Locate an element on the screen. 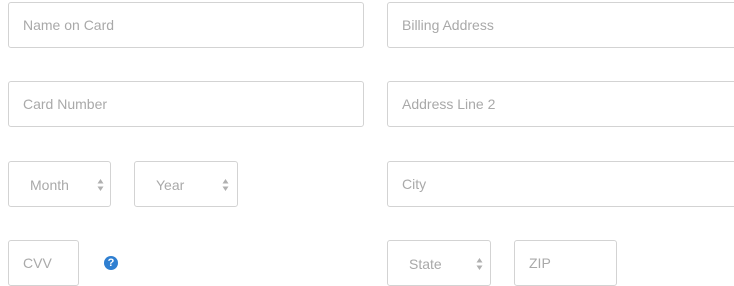 This screenshot has width=734, height=286. year-select: Year is located at coordinates (186, 184).